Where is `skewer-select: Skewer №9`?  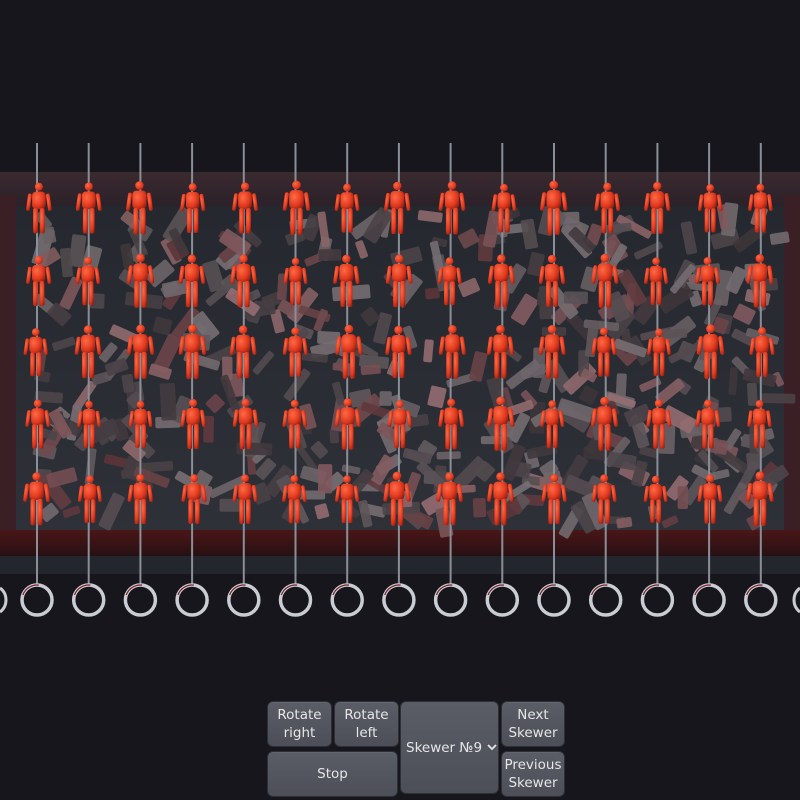
skewer-select: Skewer №9 is located at coordinates (449, 747).